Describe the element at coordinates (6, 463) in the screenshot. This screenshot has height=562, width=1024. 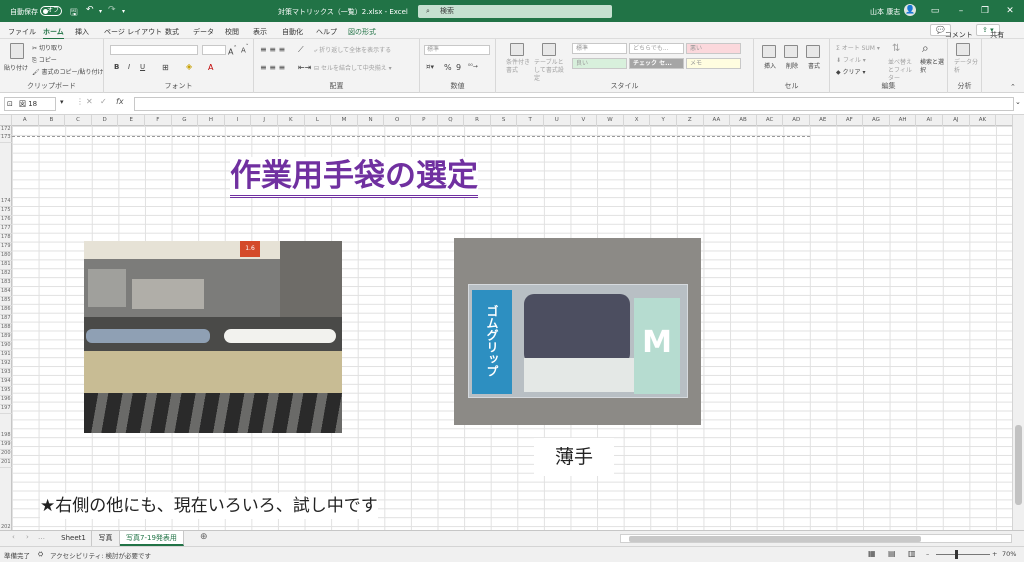
I see `row-header: 201` at that location.